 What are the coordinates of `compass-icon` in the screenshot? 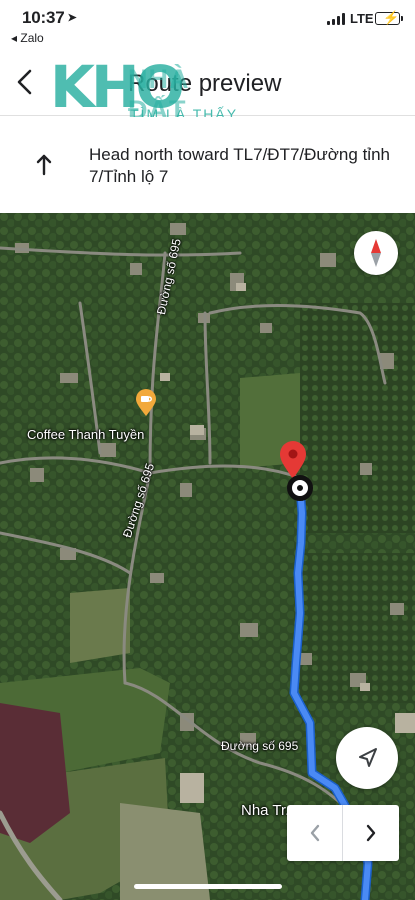 It's located at (376, 253).